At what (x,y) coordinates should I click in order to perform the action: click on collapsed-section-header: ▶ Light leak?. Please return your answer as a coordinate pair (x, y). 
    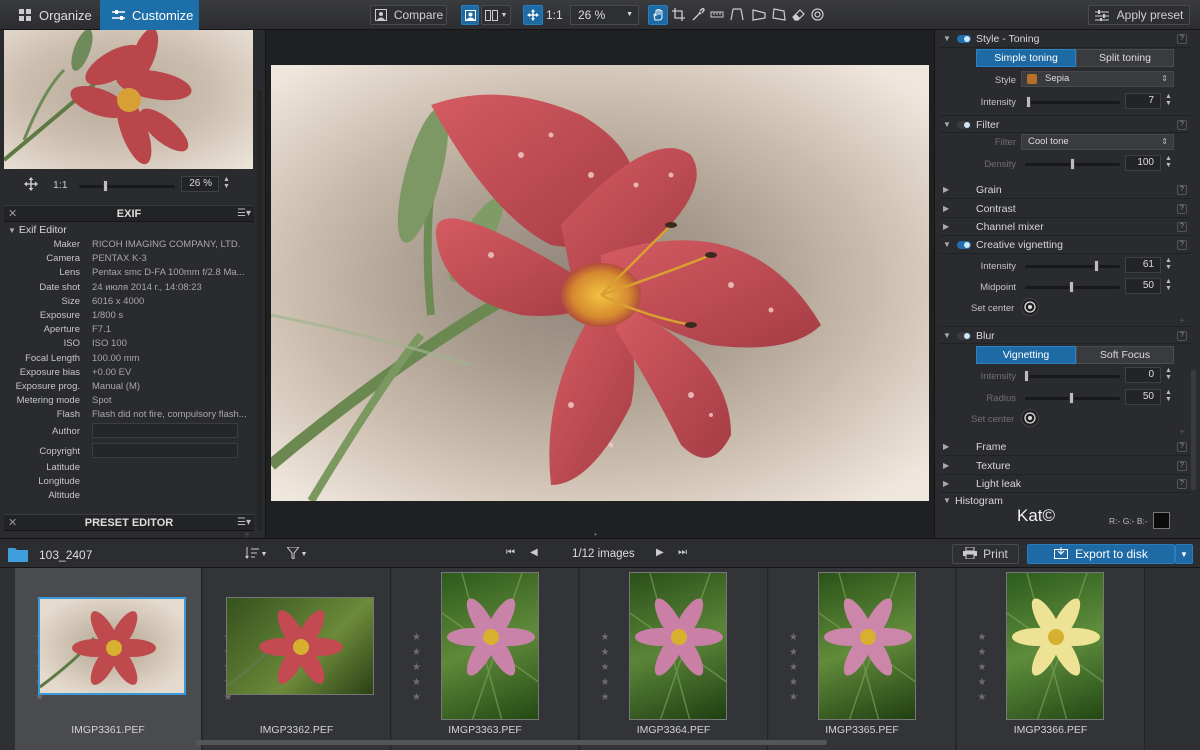
    Looking at the image, I should click on (1065, 484).